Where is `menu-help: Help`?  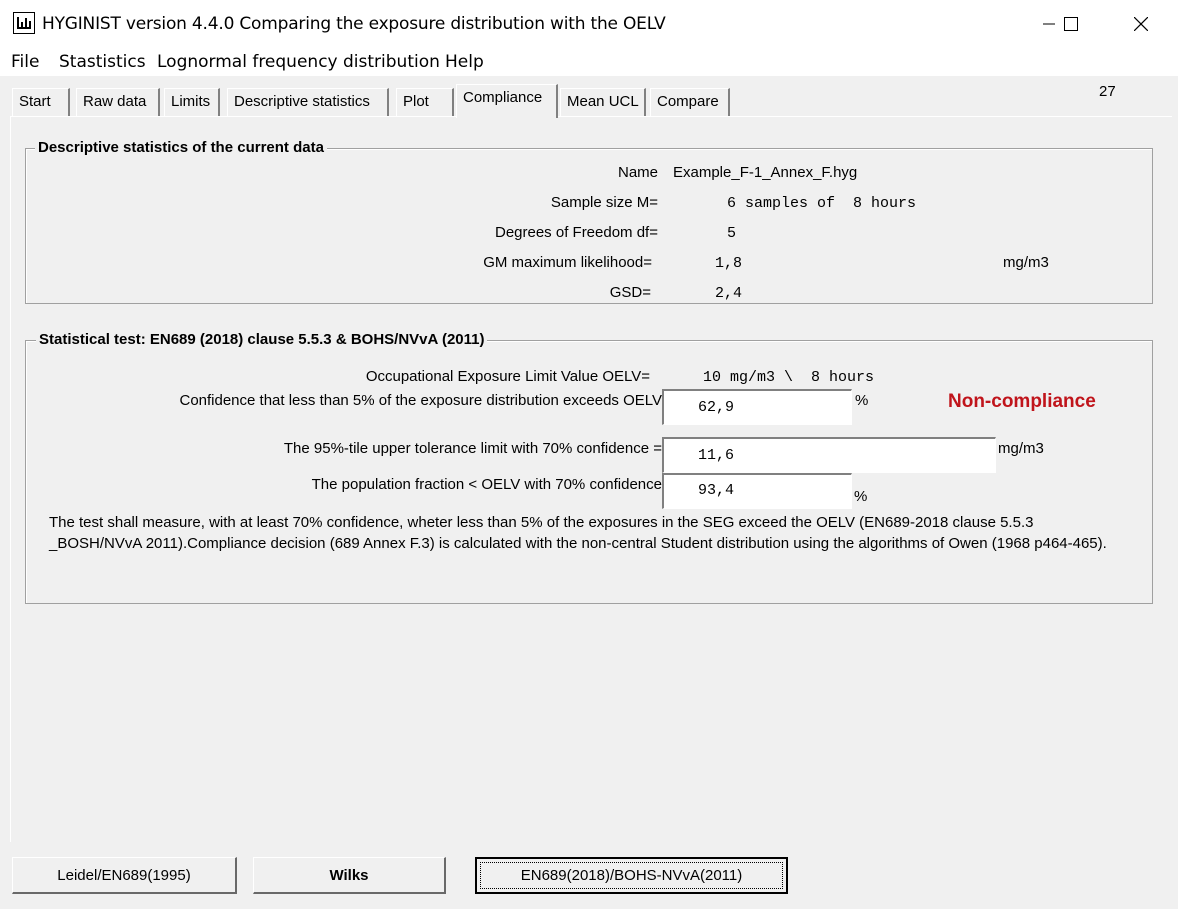
menu-help: Help is located at coordinates (464, 62).